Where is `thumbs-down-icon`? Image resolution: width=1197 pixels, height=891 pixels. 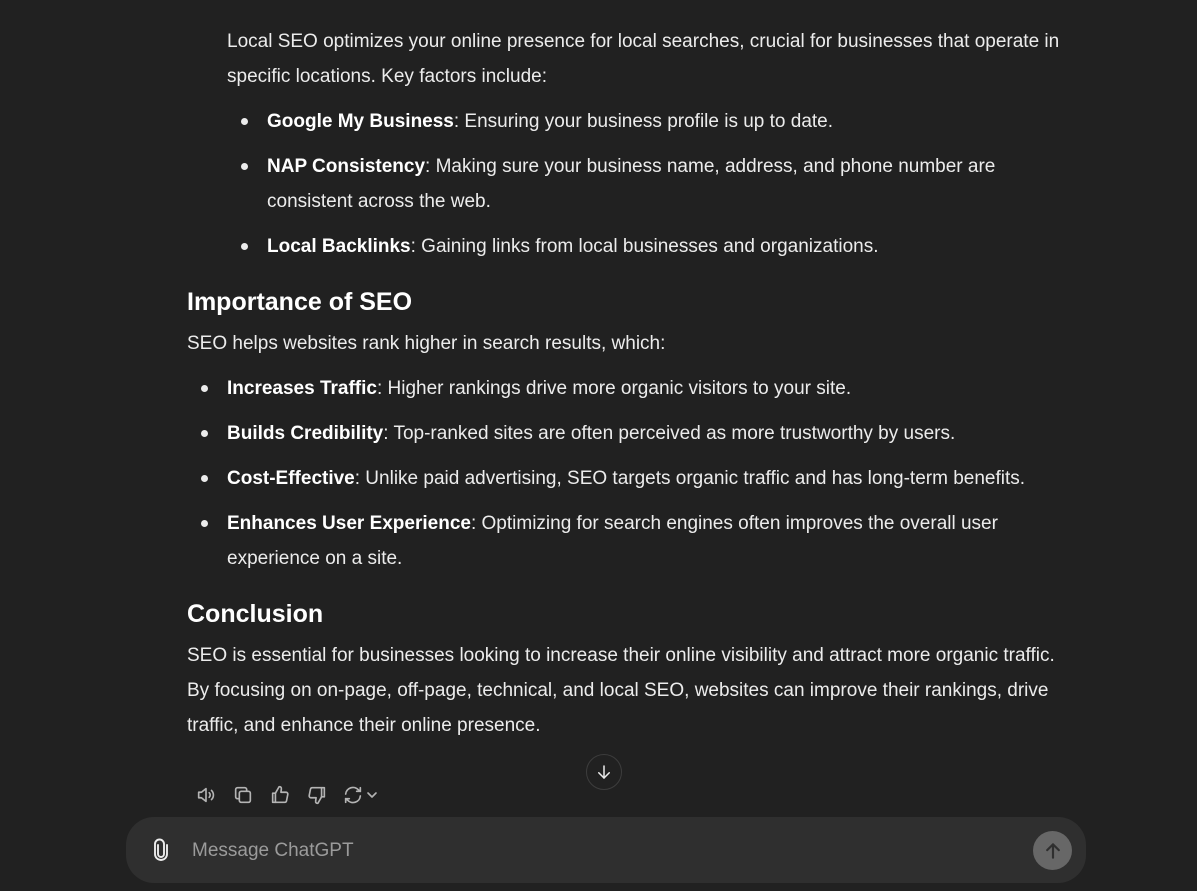
thumbs-down-icon is located at coordinates (316, 795).